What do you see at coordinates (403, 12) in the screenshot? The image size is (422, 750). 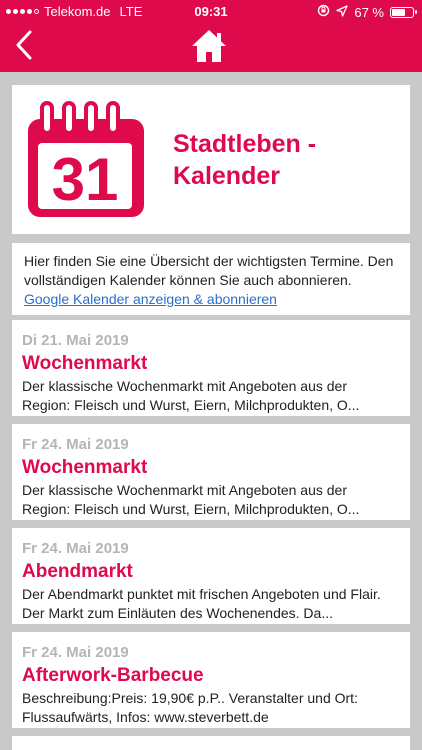 I see `battery-icon` at bounding box center [403, 12].